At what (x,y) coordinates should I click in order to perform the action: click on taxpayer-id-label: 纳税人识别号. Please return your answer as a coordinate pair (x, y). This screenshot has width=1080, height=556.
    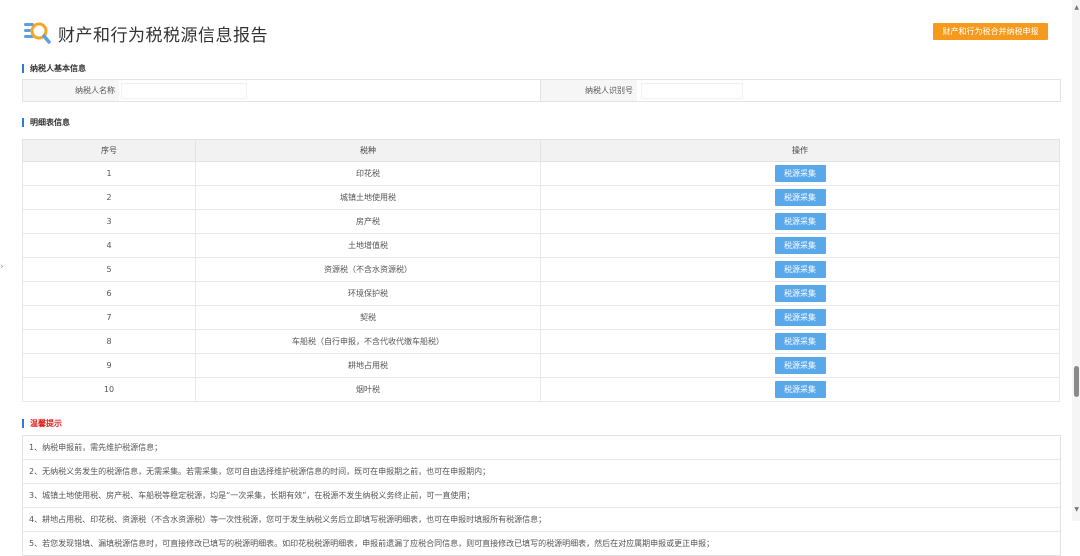
    Looking at the image, I should click on (609, 90).